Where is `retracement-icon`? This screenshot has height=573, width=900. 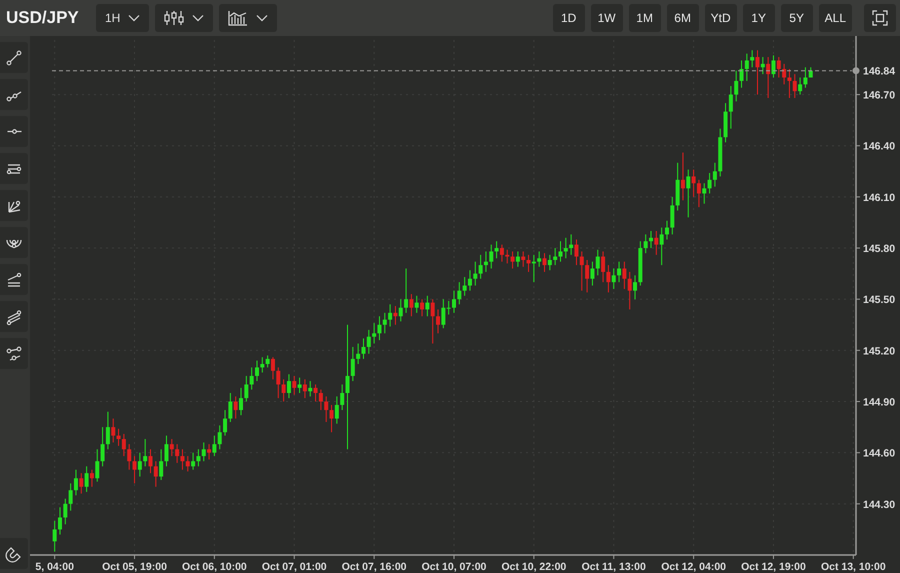 retracement-icon is located at coordinates (14, 279).